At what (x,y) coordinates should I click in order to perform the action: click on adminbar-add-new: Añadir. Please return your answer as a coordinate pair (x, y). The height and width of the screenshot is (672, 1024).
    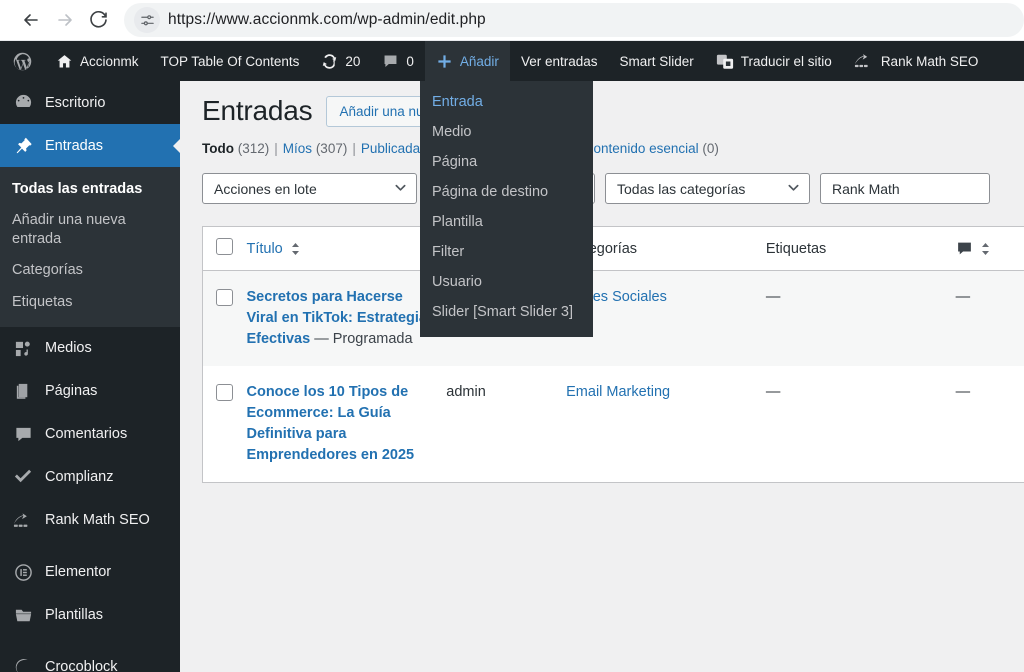
    Looking at the image, I should click on (467, 61).